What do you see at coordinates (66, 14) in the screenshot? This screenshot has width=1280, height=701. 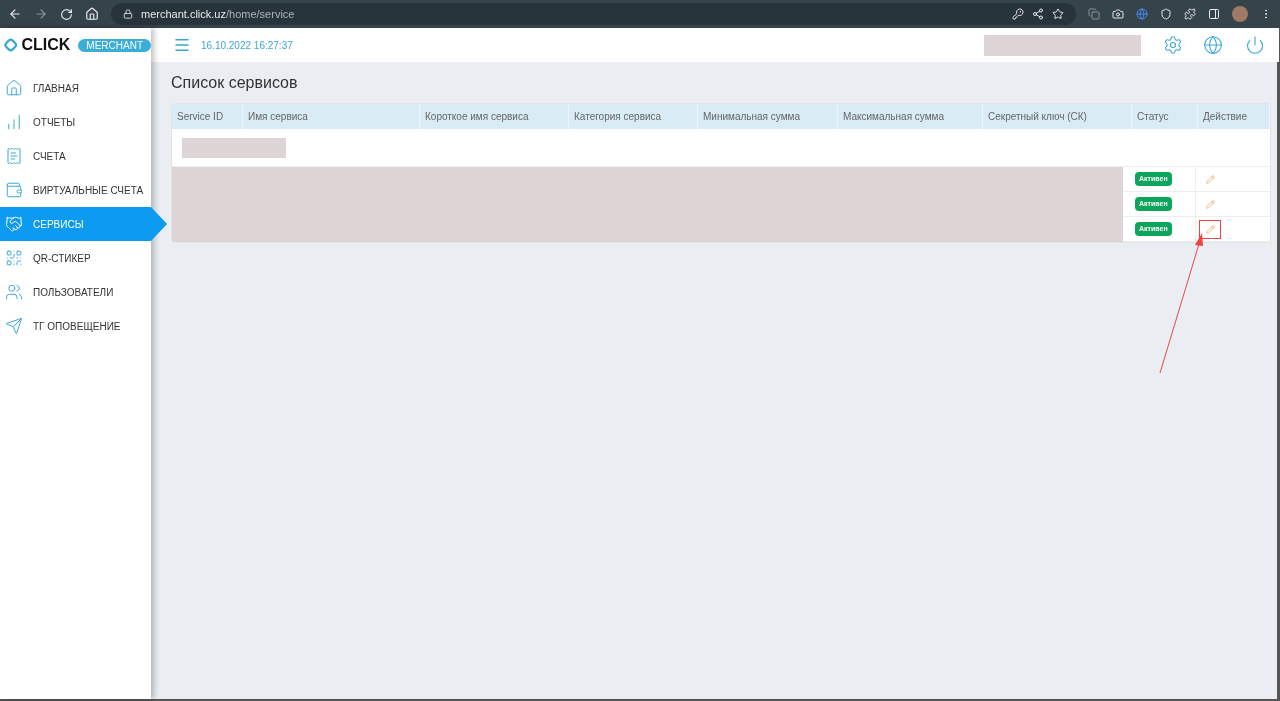 I see `reload-icon` at bounding box center [66, 14].